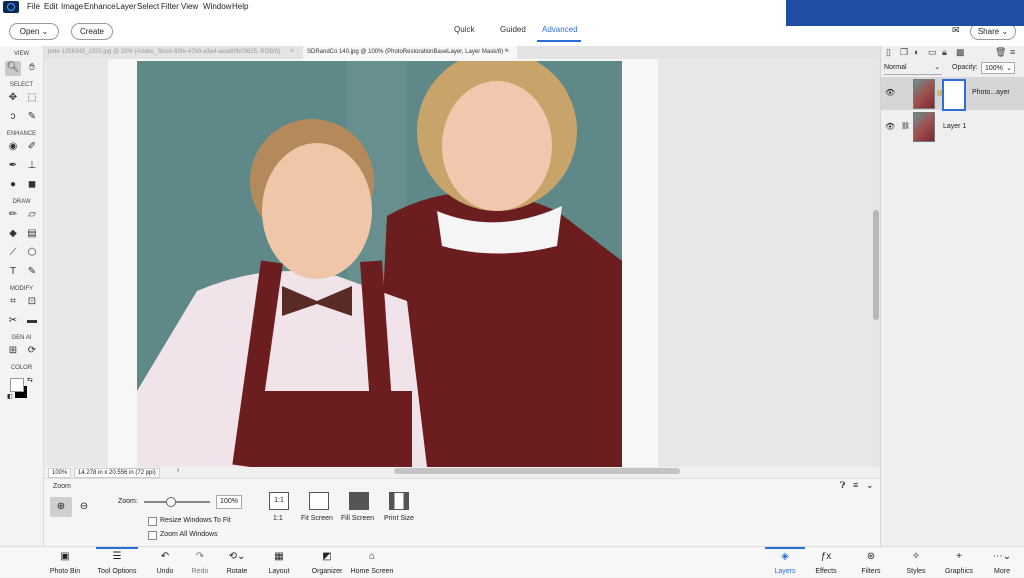  What do you see at coordinates (279, 501) in the screenshot?
I see `actual-pixels-button: 1:1` at bounding box center [279, 501].